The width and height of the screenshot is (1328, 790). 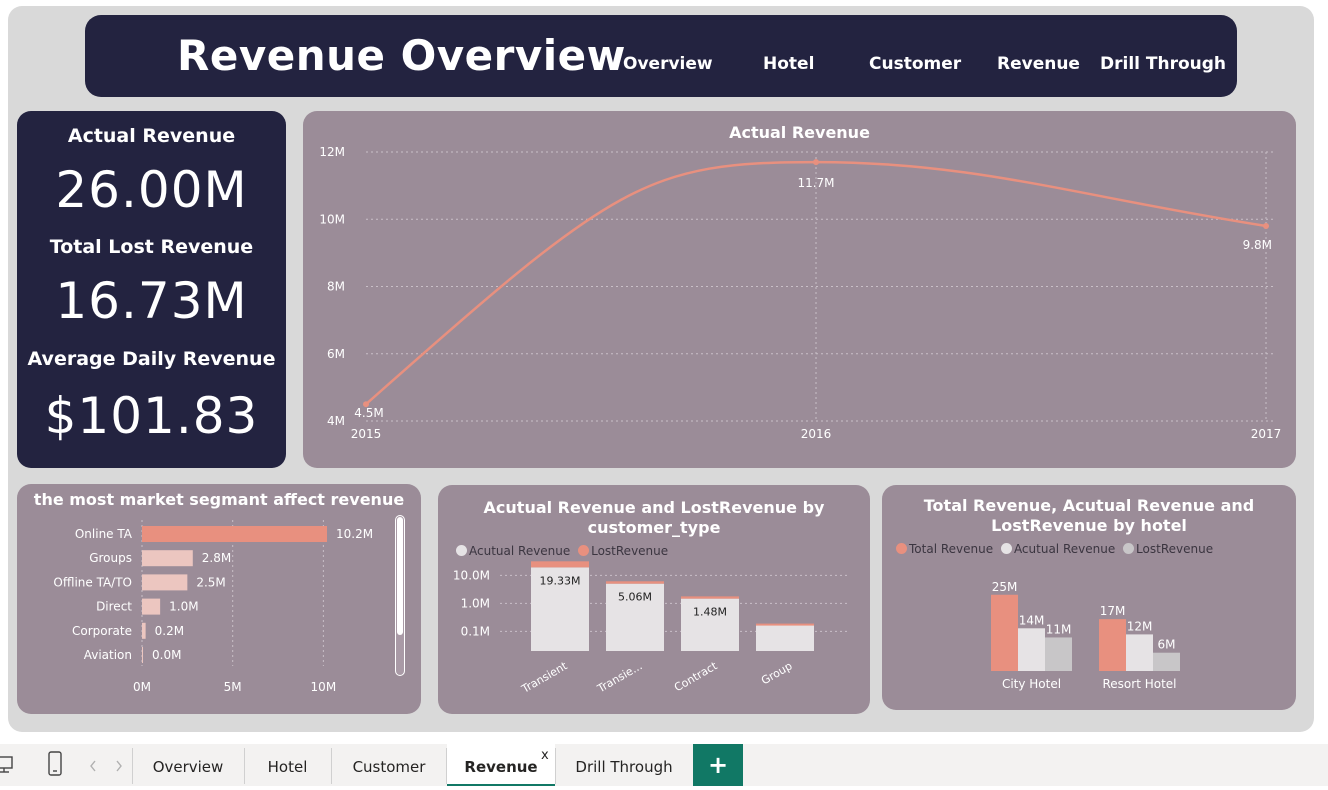 I want to click on category-label: Contract, so click(x=696, y=676).